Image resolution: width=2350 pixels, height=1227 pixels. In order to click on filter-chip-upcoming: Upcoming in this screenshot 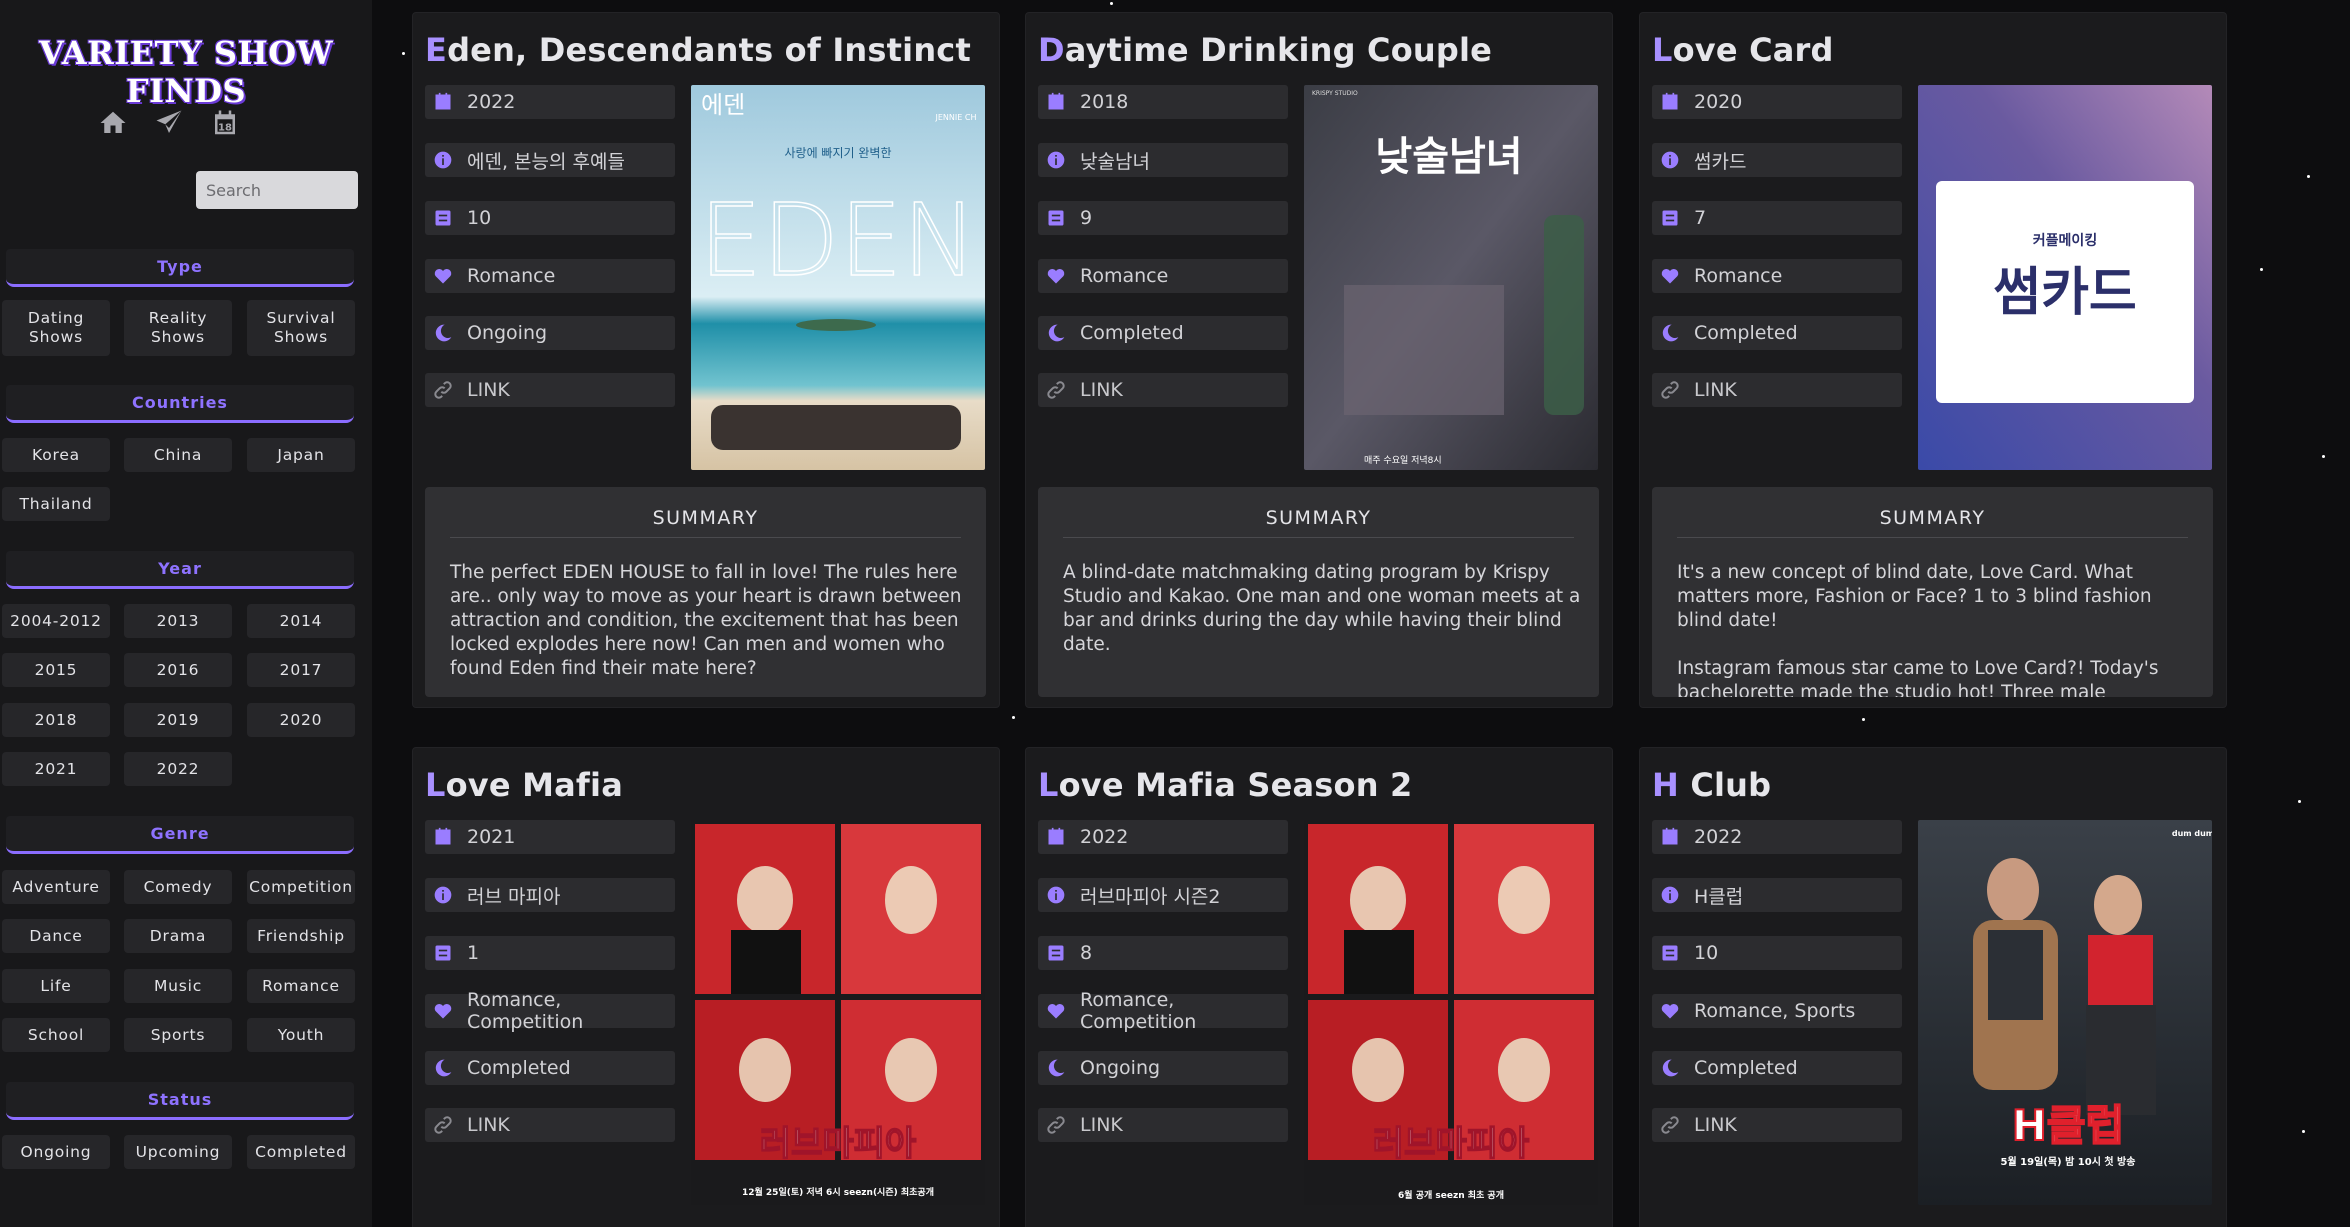, I will do `click(178, 1152)`.